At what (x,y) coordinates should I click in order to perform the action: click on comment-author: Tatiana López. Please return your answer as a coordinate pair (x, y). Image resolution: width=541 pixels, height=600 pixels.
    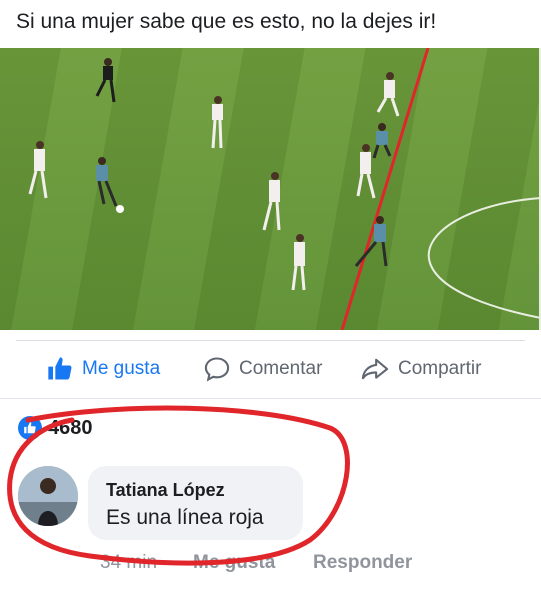
    Looking at the image, I should click on (165, 490).